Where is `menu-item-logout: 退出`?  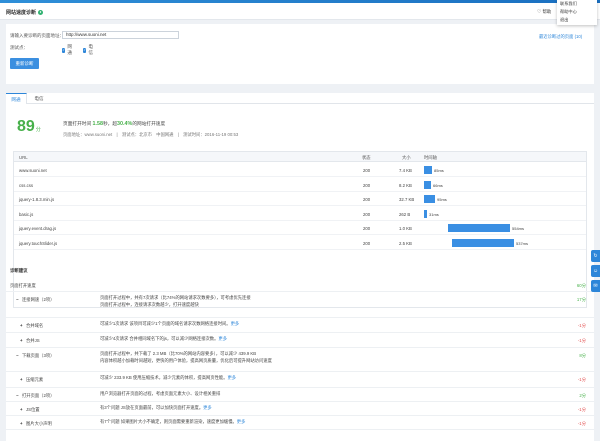
menu-item-logout: 退出 is located at coordinates (577, 20).